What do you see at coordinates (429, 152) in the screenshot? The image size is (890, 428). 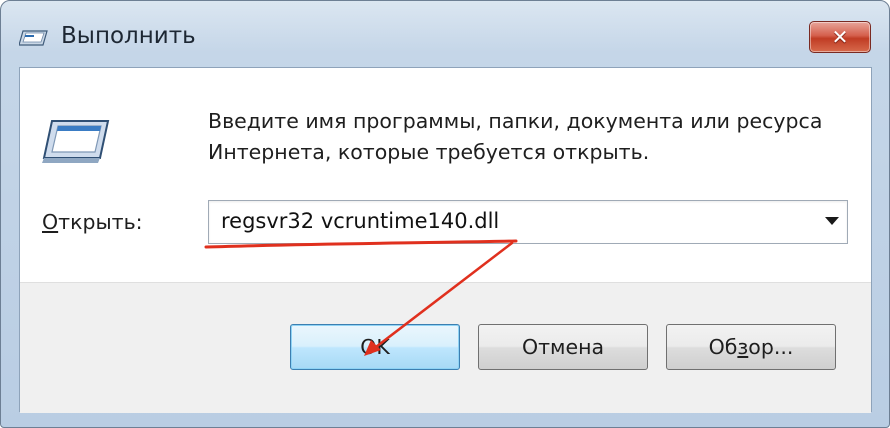 I see `prompt-line-2: Интернета, которые требуется открыть.` at bounding box center [429, 152].